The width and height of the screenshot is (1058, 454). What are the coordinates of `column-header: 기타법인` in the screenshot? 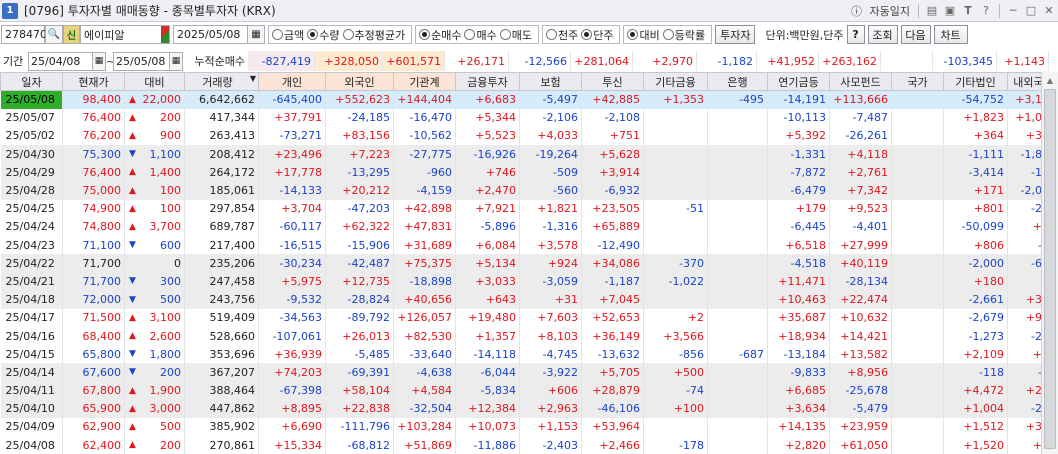 It's located at (975, 81).